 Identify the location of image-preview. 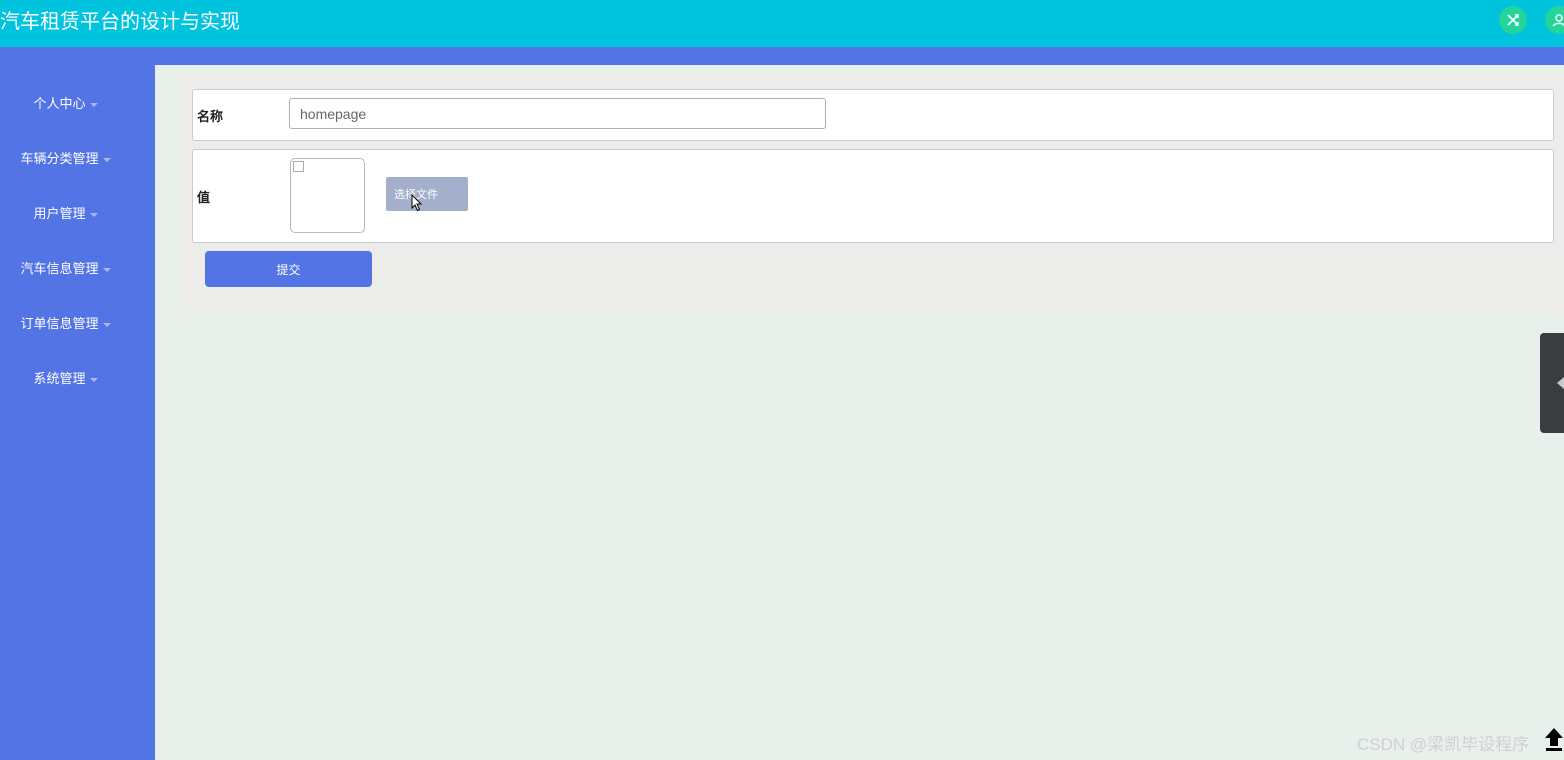
(327, 195).